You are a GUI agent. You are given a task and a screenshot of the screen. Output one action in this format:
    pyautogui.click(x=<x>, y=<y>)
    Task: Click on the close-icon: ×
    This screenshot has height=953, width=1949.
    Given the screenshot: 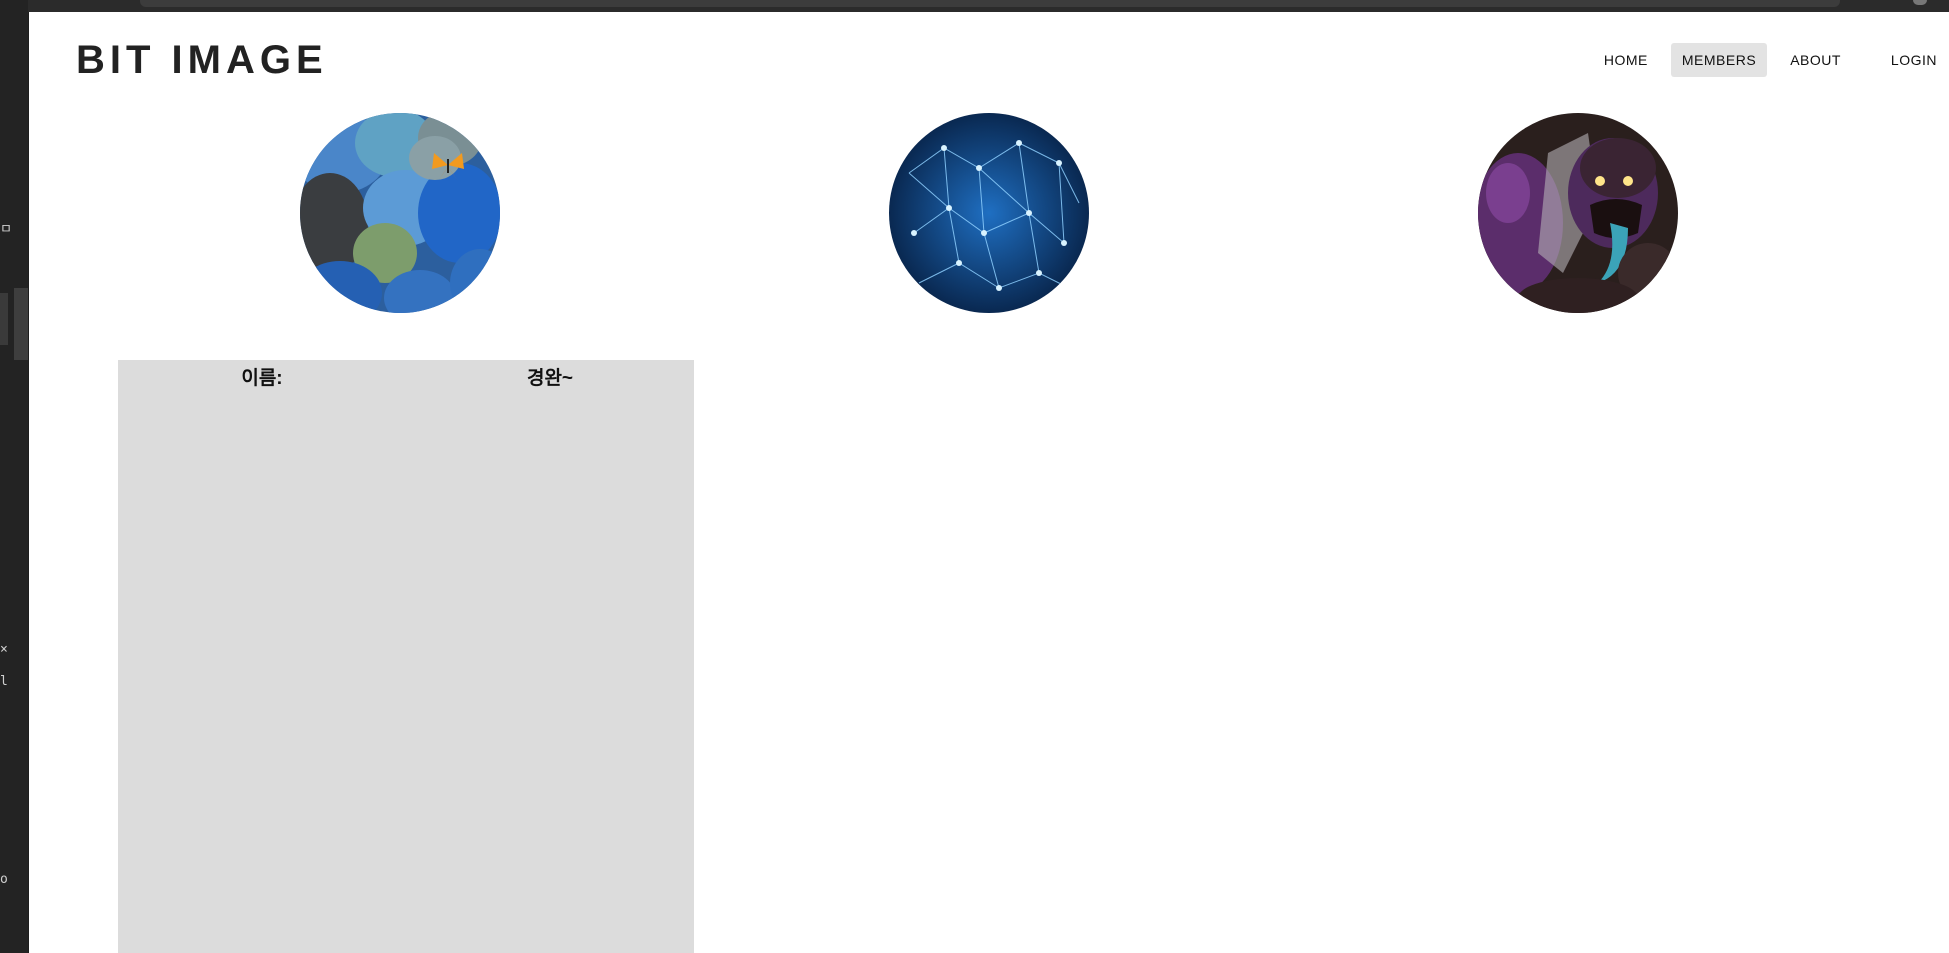 What is the action you would take?
    pyautogui.click(x=4, y=649)
    